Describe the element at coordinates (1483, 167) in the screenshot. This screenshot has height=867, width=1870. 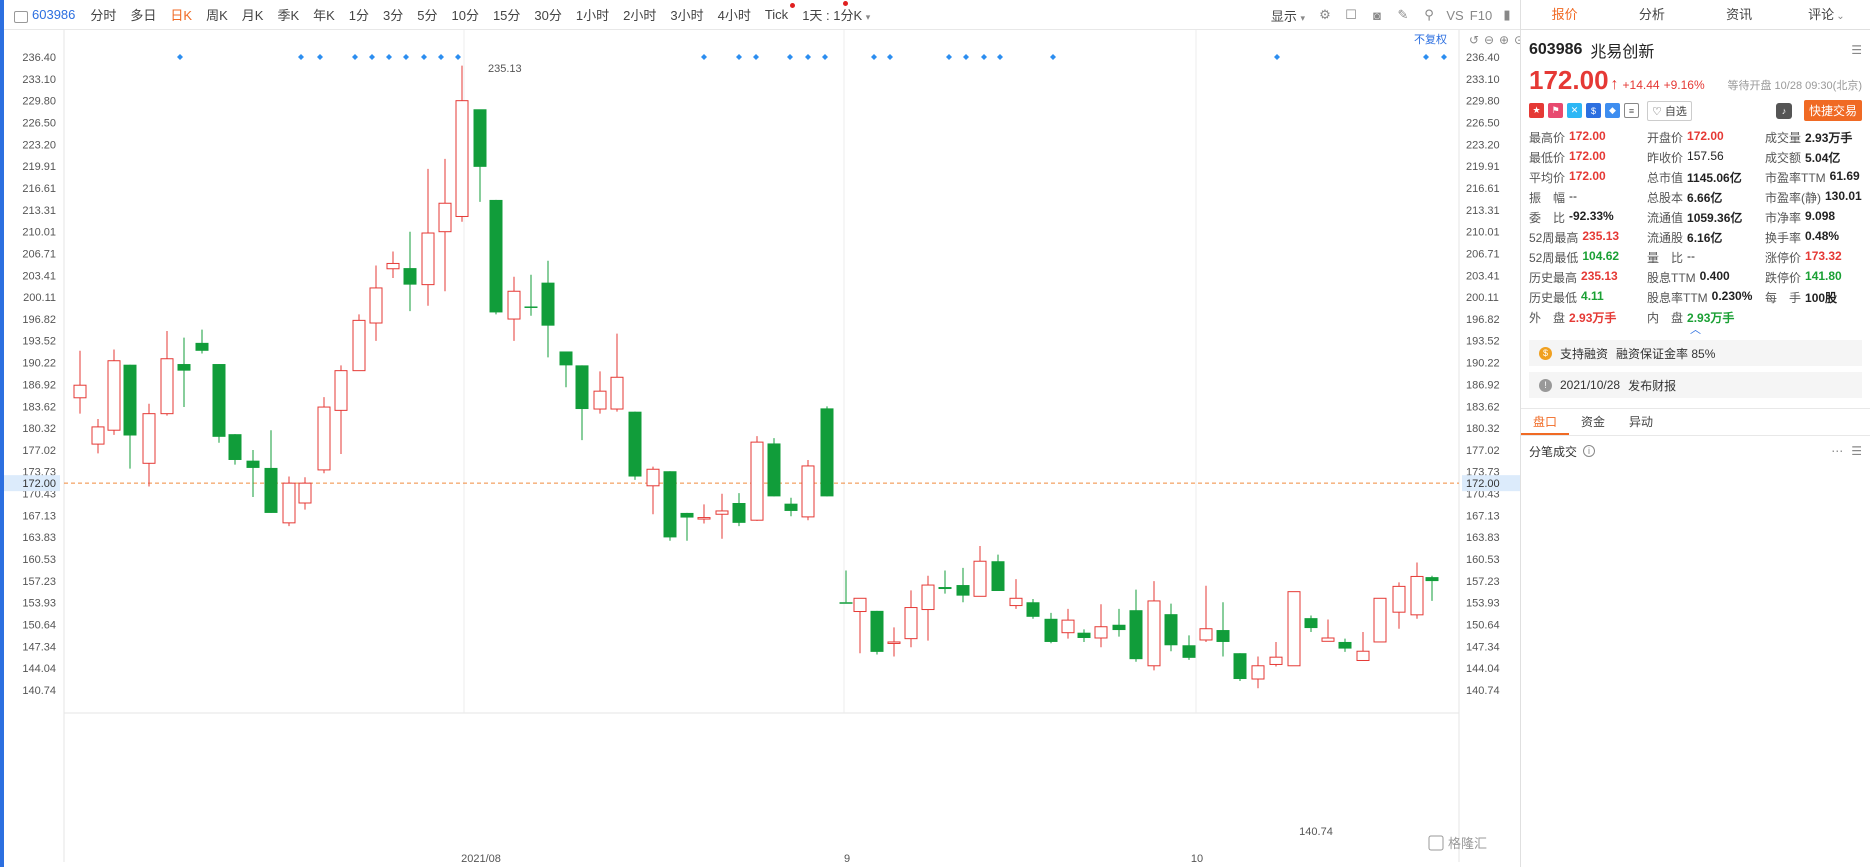
I see `y-tick-label-right: 219.91` at that location.